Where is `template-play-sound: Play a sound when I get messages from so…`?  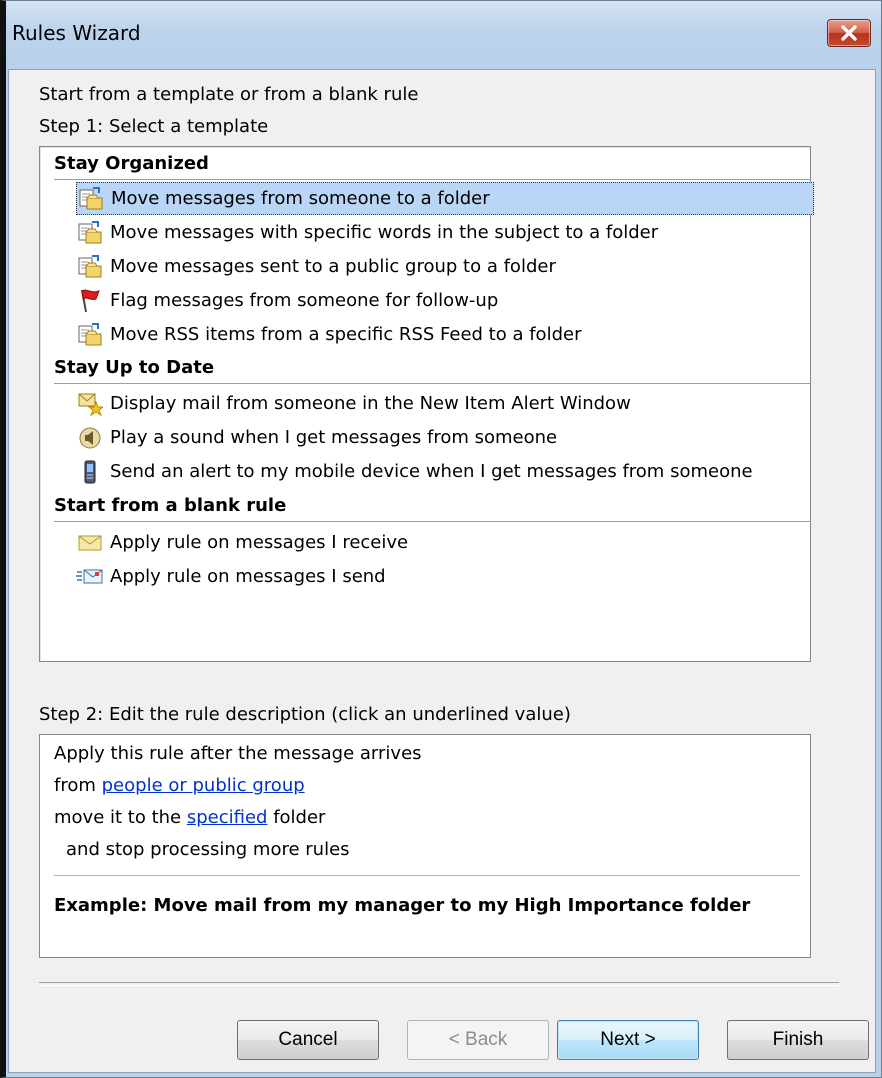 template-play-sound: Play a sound when I get messages from so… is located at coordinates (445, 437).